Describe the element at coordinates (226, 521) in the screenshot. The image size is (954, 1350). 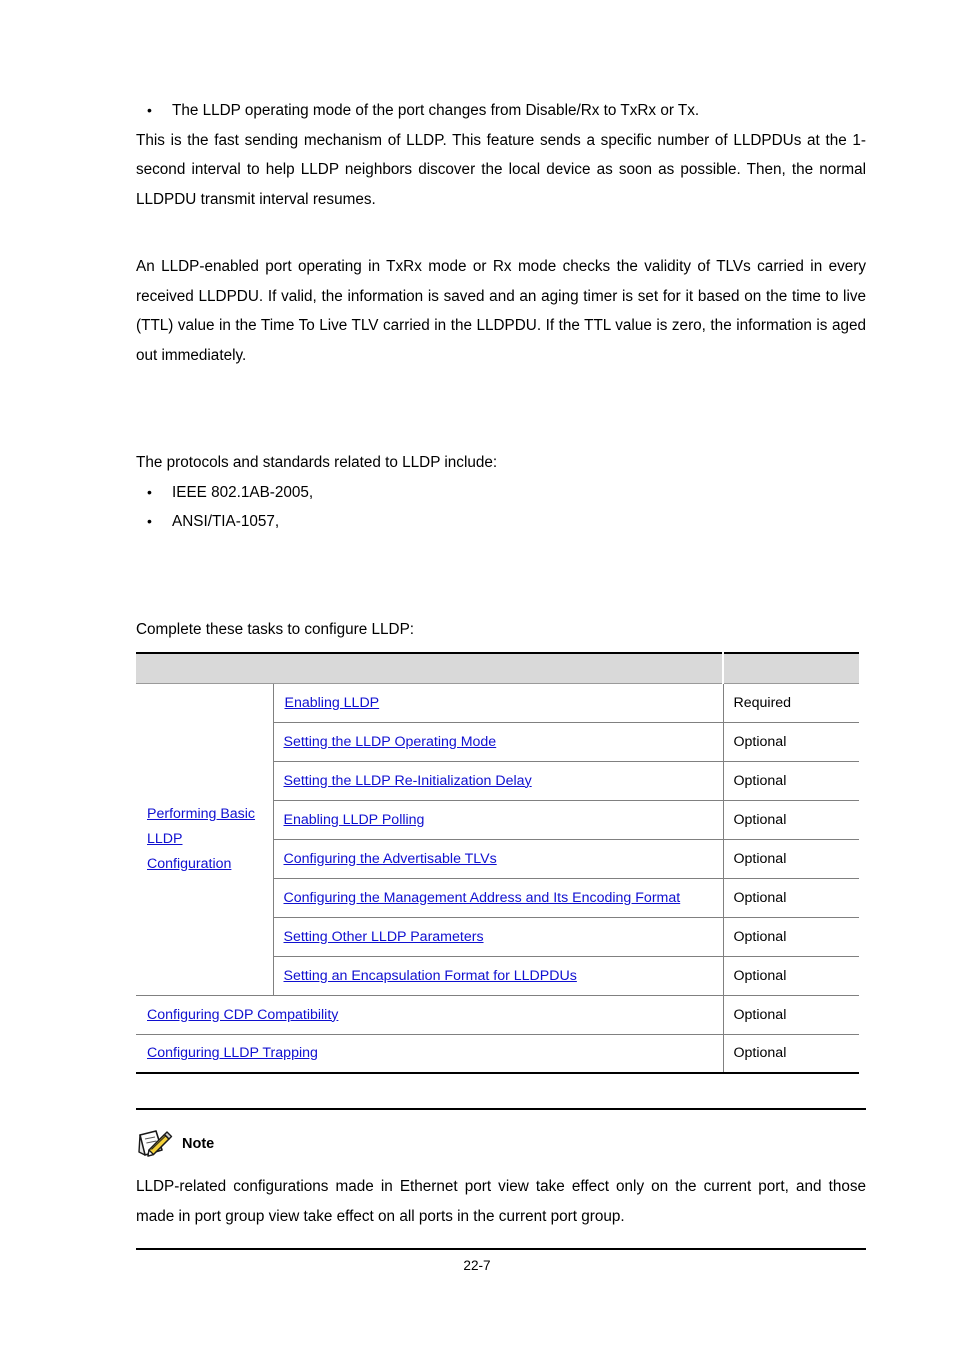
I see `protocol-standard-label: ANSI/TIA-1057,` at that location.